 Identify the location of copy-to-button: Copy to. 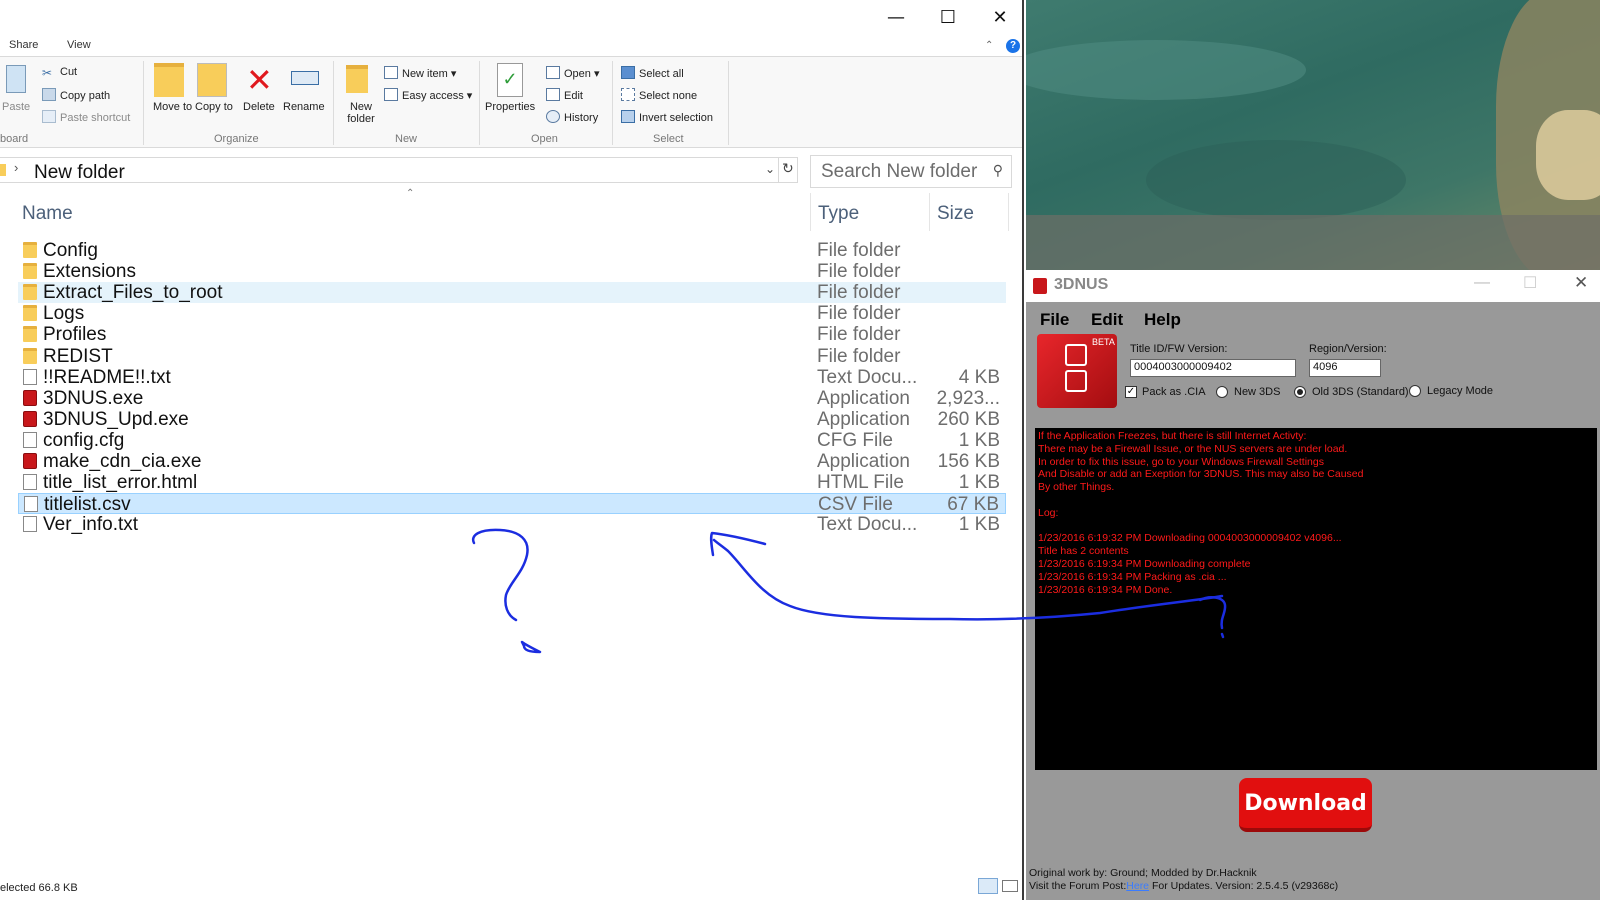
(214, 107).